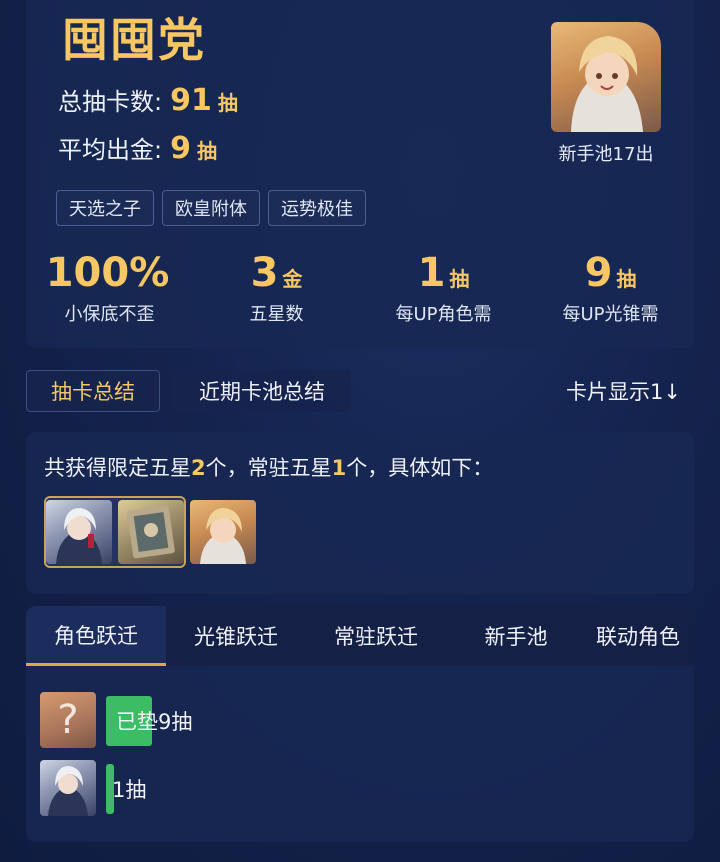 The width and height of the screenshot is (720, 862). I want to click on five-star-middle: 个，常驻五星, so click(268, 468).